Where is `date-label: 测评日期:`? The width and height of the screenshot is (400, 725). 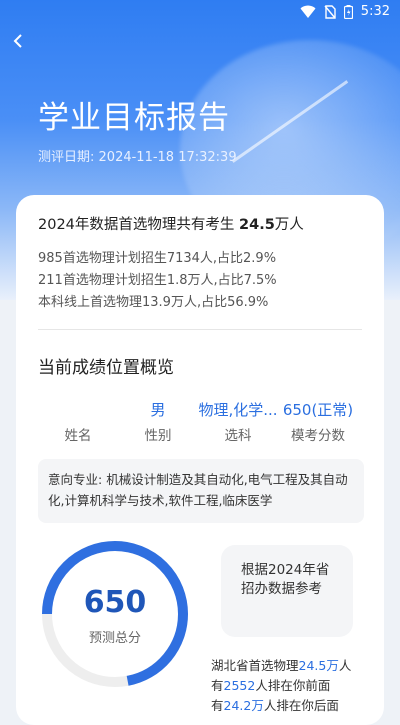 date-label: 测评日期: is located at coordinates (66, 157).